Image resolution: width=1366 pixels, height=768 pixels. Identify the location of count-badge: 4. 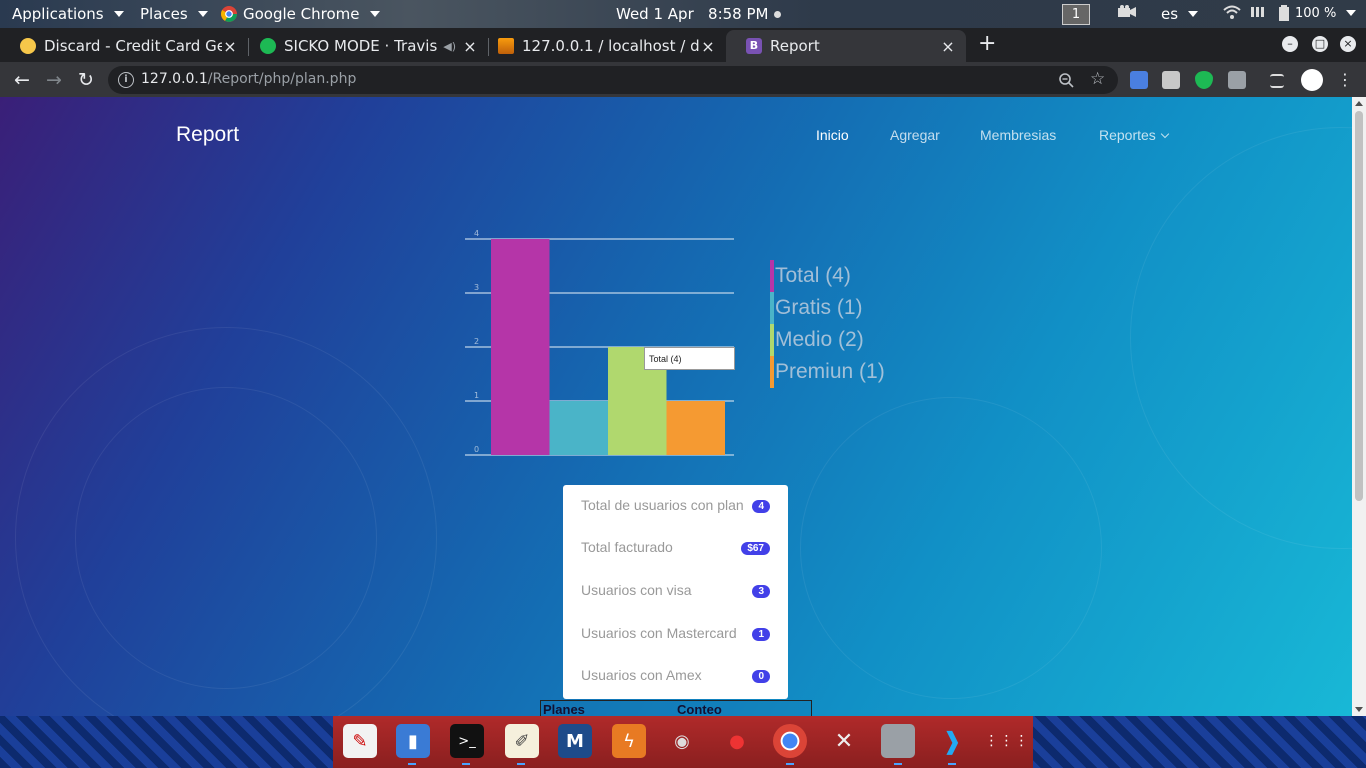
(761, 506).